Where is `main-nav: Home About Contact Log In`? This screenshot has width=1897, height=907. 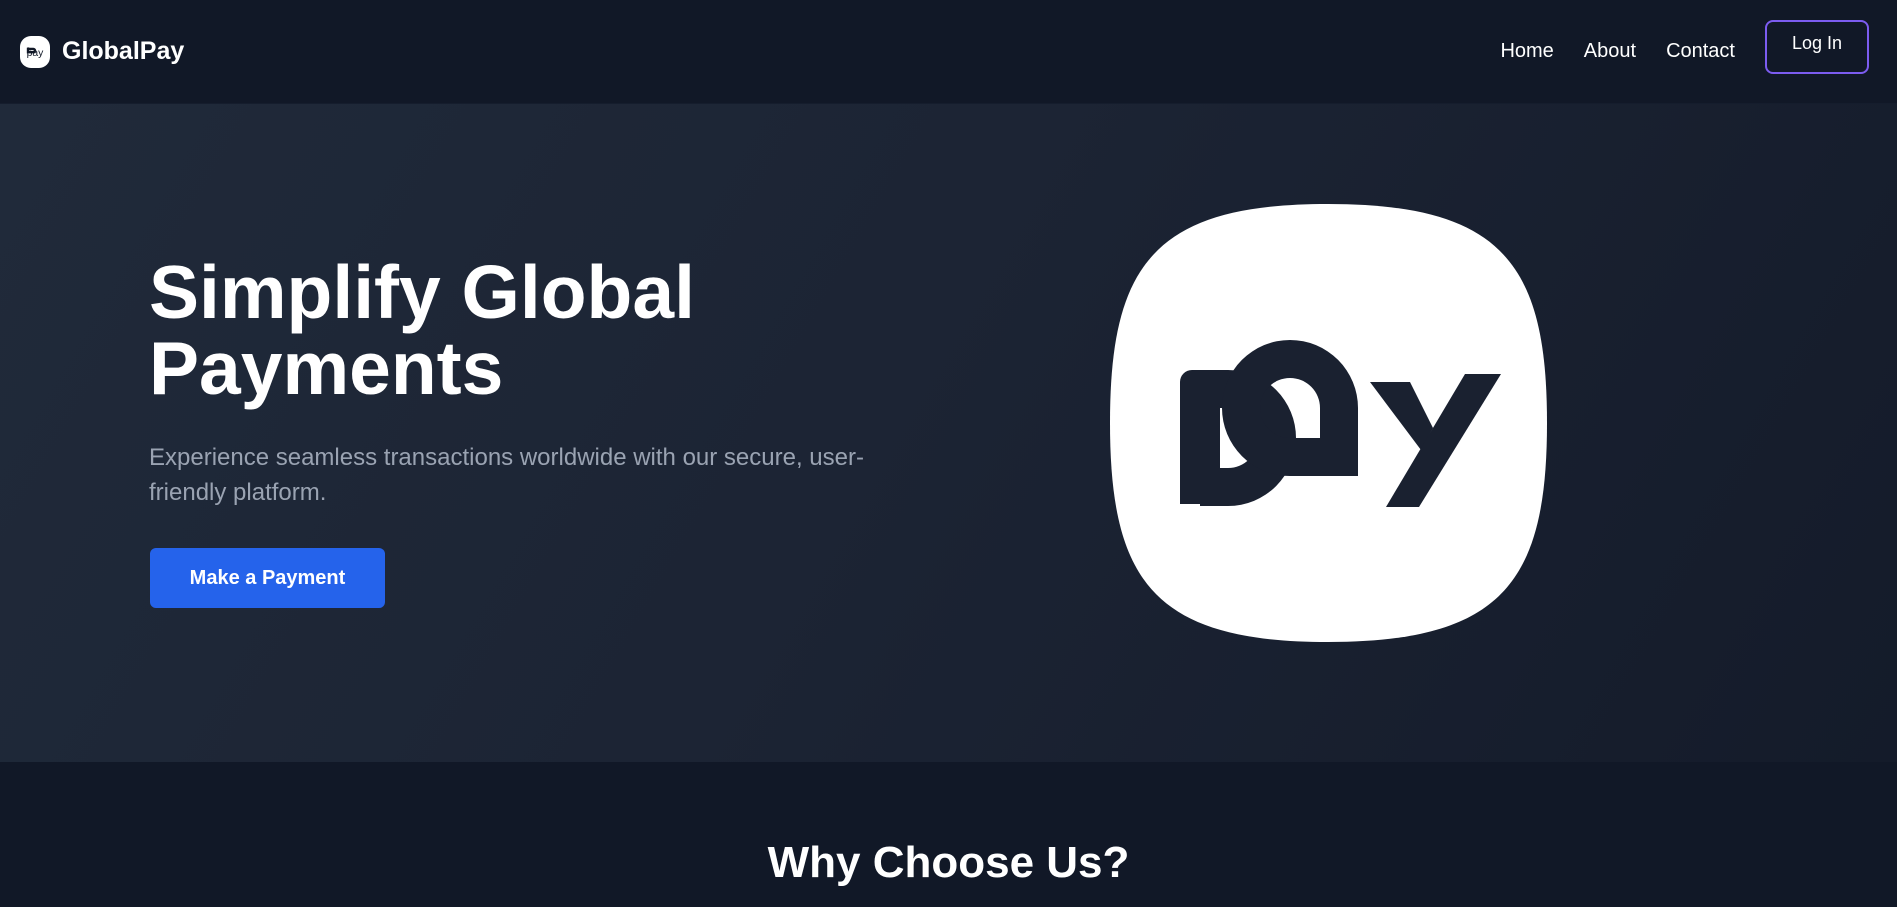 main-nav: Home About Contact Log In is located at coordinates (1684, 46).